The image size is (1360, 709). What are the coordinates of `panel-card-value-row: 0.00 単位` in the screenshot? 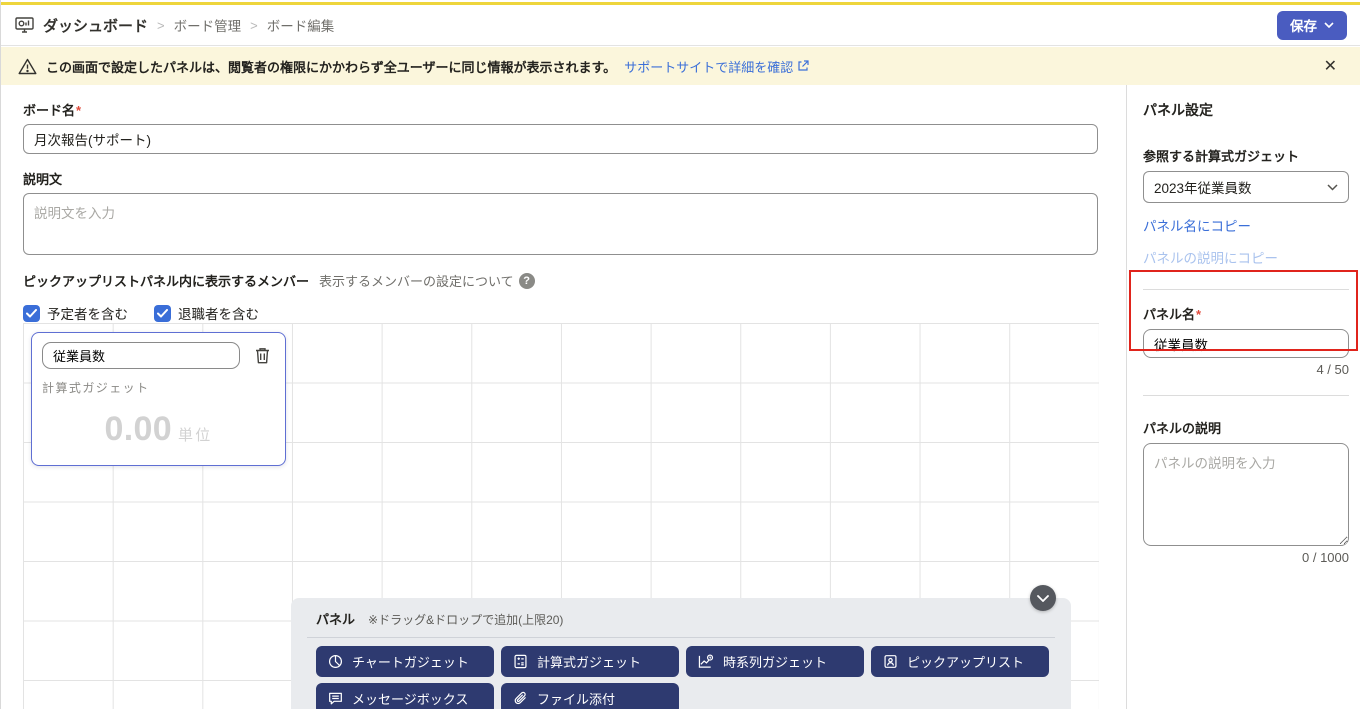 It's located at (158, 429).